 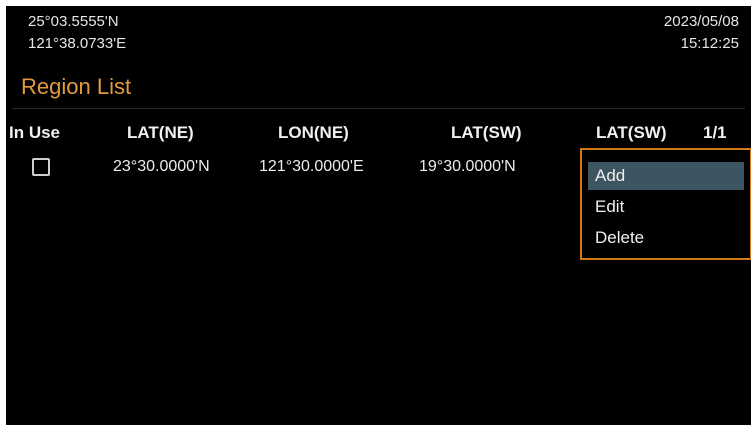 What do you see at coordinates (665, 204) in the screenshot?
I see `context-menu: Add Edit Delete` at bounding box center [665, 204].